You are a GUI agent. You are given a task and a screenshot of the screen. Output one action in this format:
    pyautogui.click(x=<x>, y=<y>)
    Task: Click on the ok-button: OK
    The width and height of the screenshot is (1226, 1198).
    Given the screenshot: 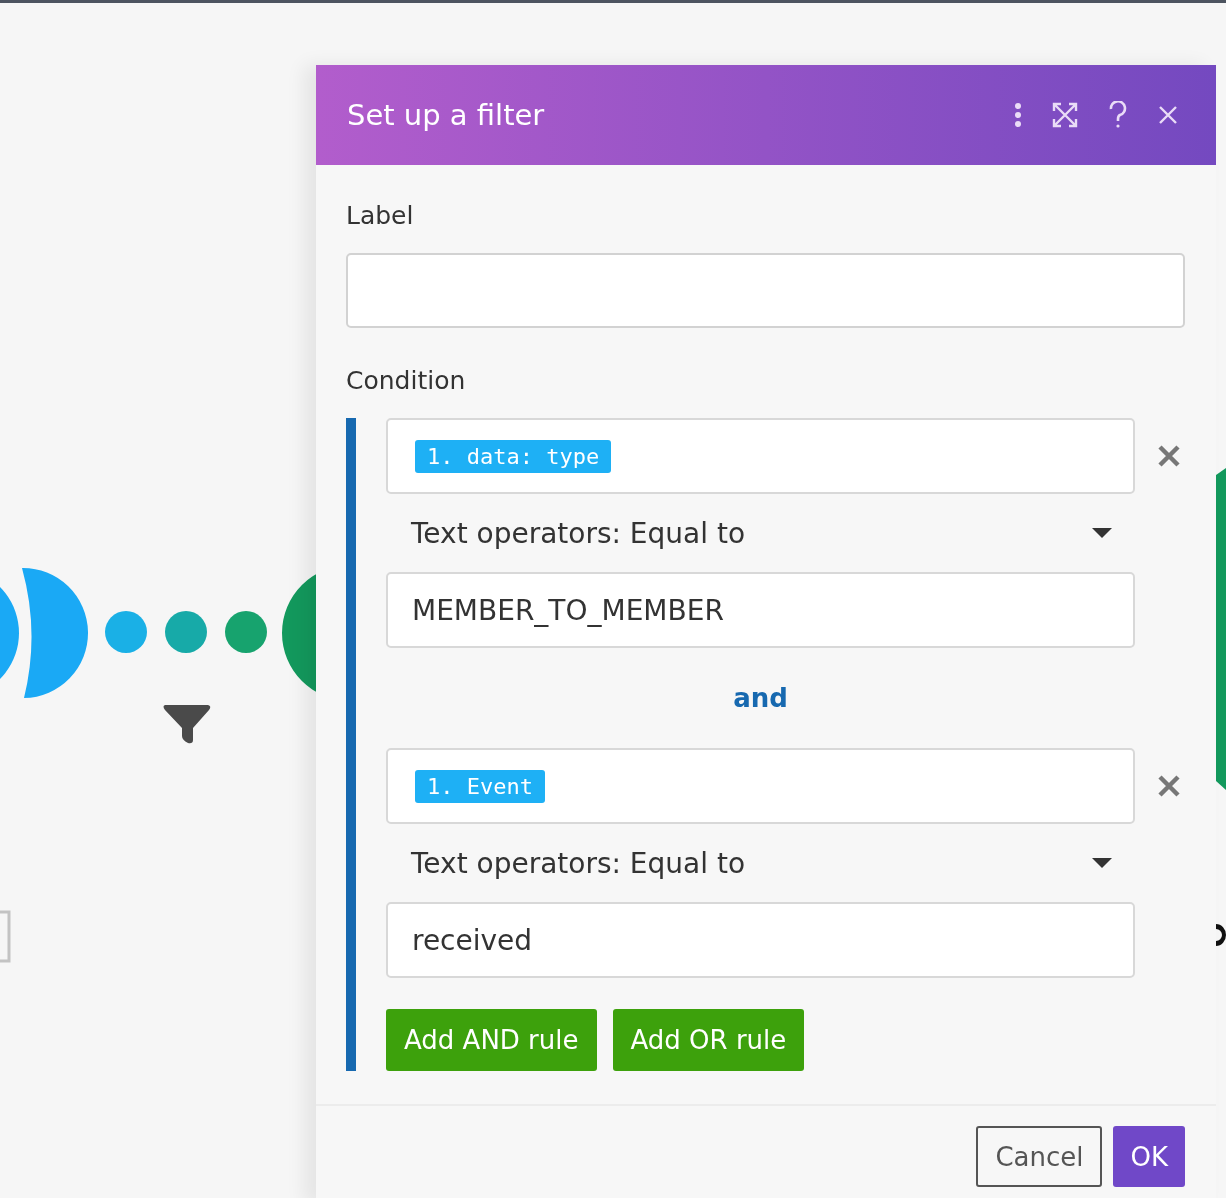 What is the action you would take?
    pyautogui.click(x=1149, y=1156)
    